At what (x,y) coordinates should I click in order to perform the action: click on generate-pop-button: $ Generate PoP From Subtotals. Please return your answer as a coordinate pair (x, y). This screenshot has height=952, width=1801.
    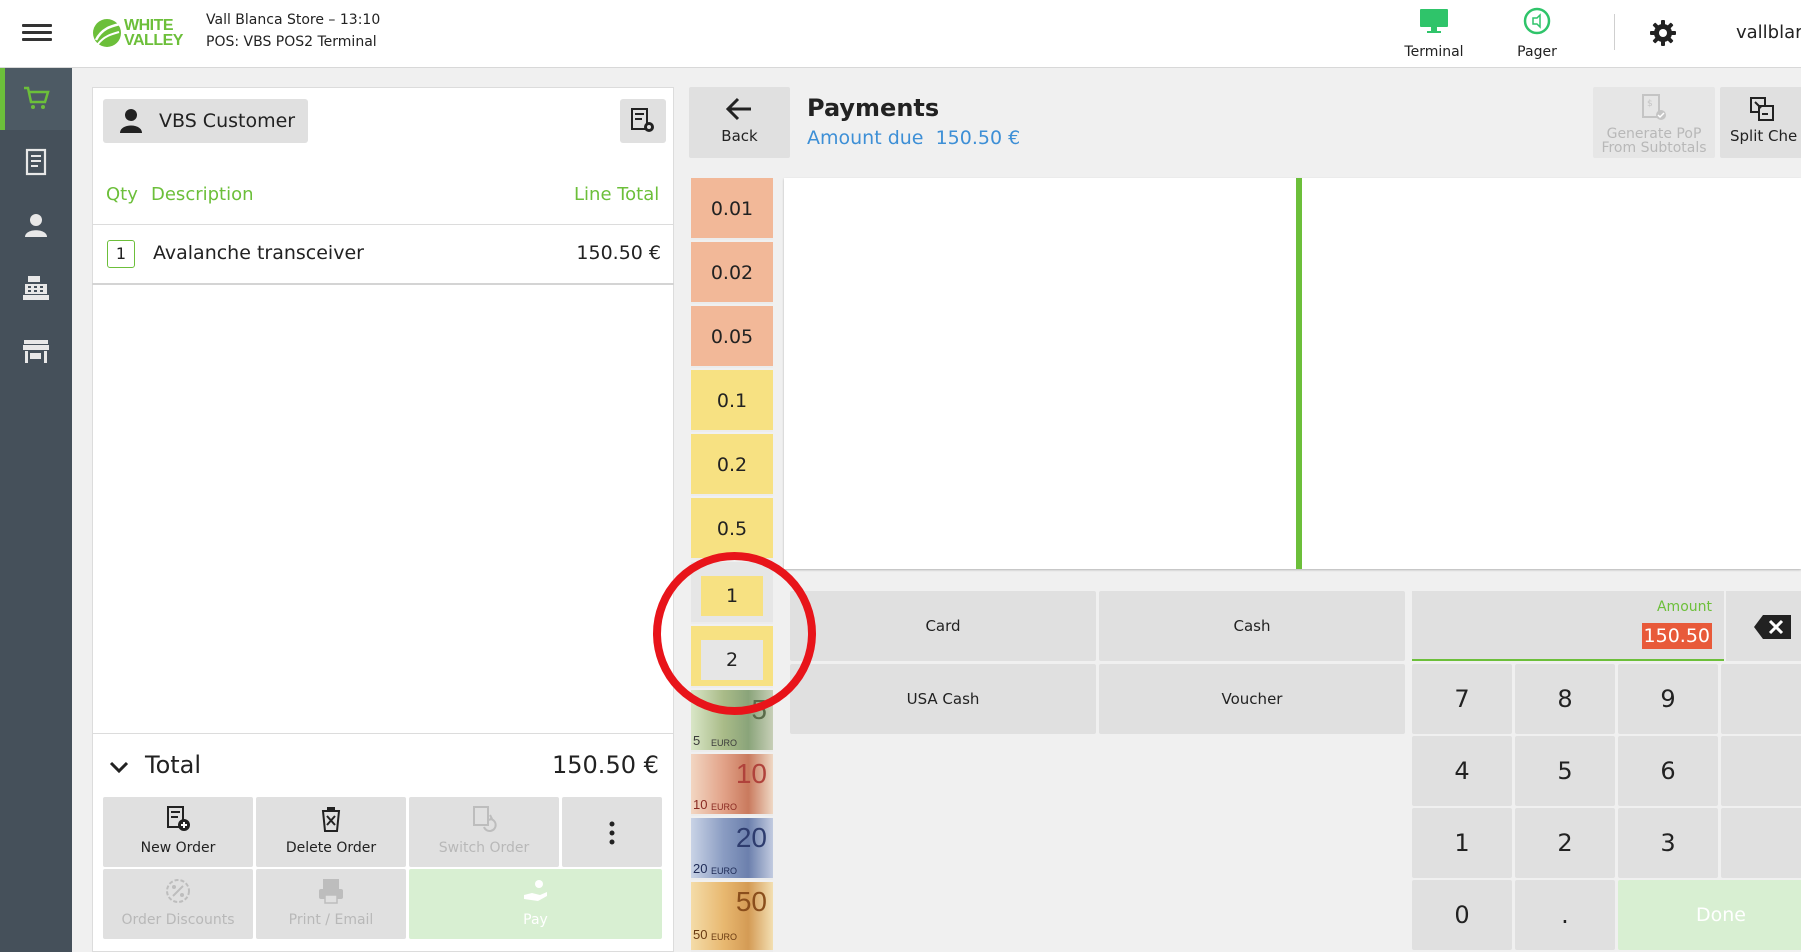
    Looking at the image, I should click on (1654, 122).